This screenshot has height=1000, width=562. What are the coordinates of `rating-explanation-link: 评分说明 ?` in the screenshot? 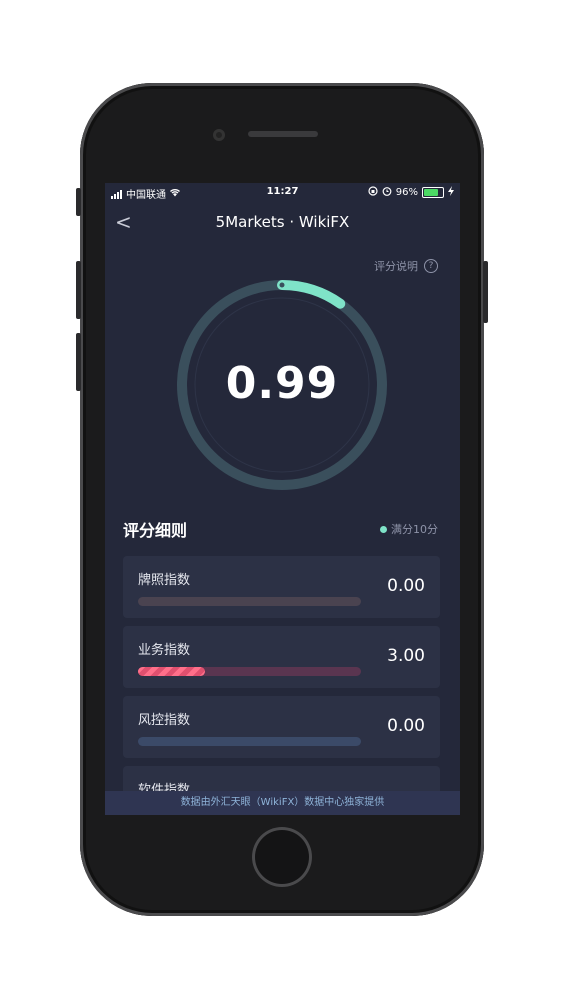 It's located at (406, 266).